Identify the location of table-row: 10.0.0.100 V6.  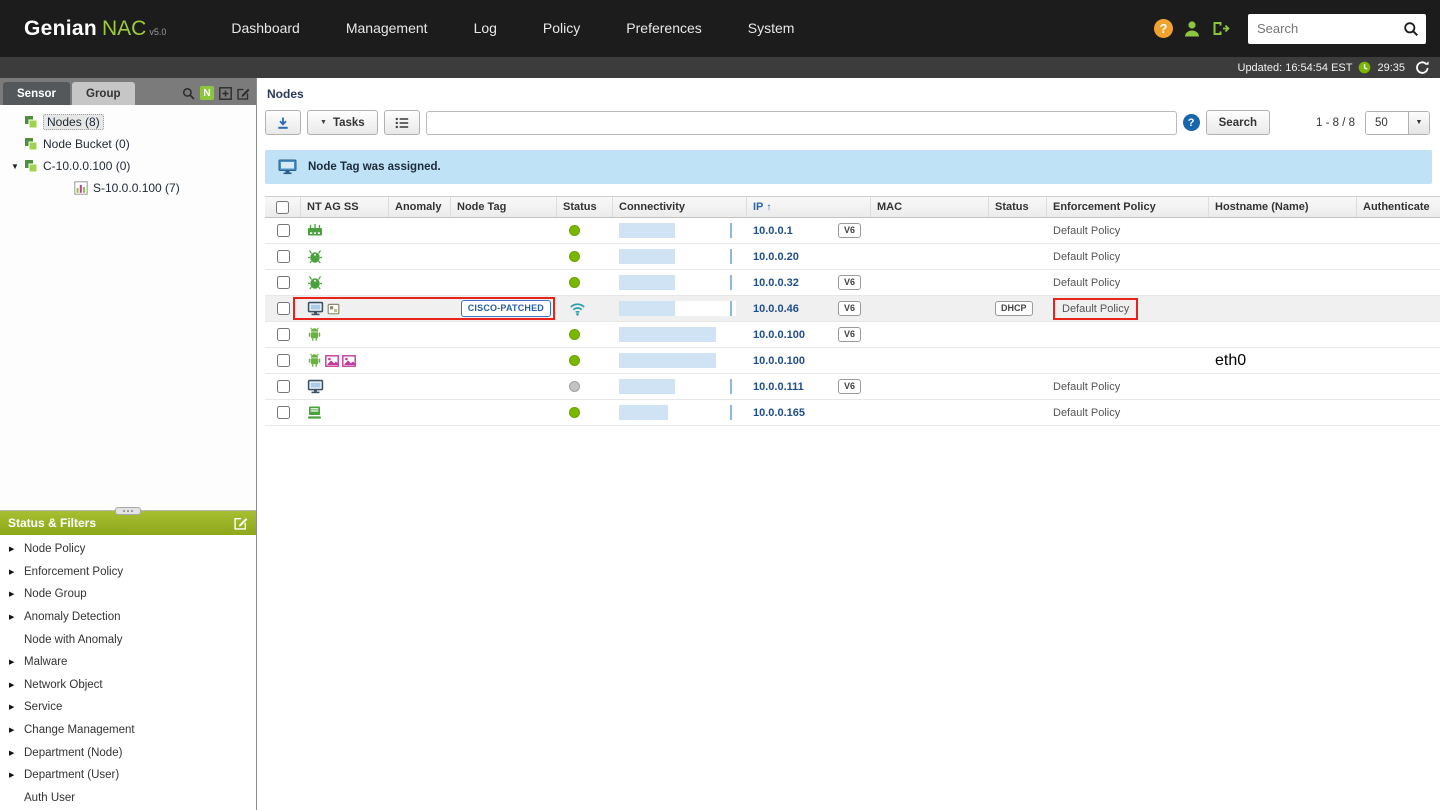
(852, 335).